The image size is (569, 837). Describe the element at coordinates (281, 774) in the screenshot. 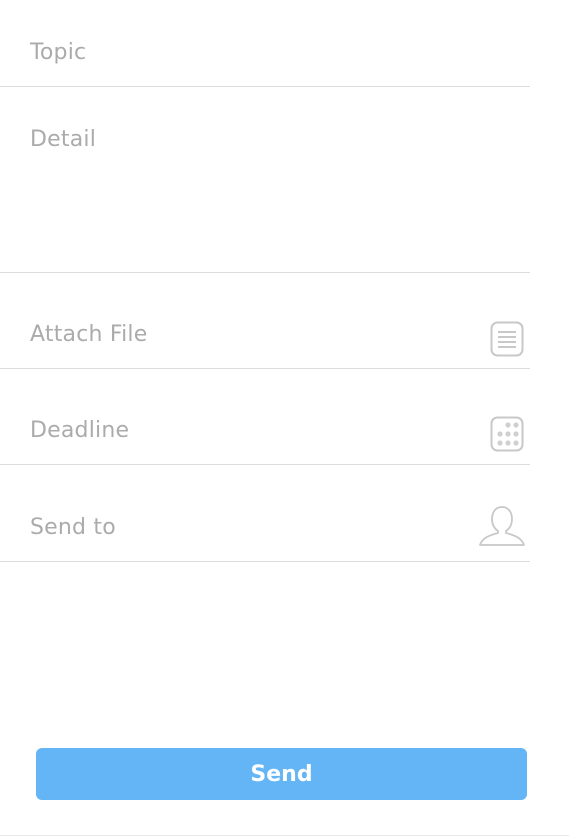

I see `send-button: Send` at that location.